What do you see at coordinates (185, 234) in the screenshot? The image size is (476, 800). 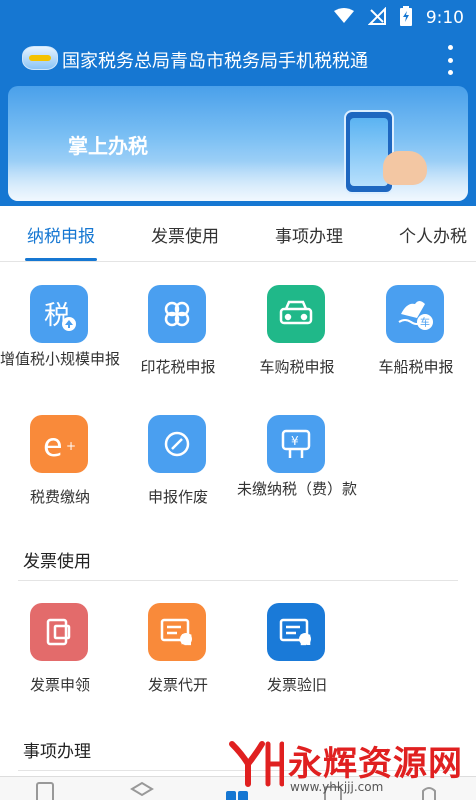 I see `tab-invoice-use: 发票使用` at bounding box center [185, 234].